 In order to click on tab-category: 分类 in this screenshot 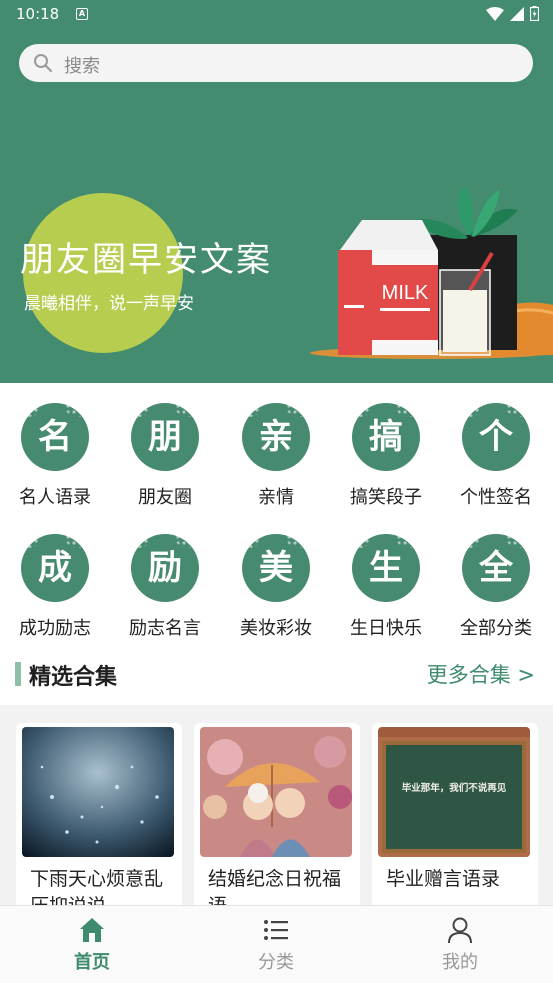, I will do `click(276, 944)`.